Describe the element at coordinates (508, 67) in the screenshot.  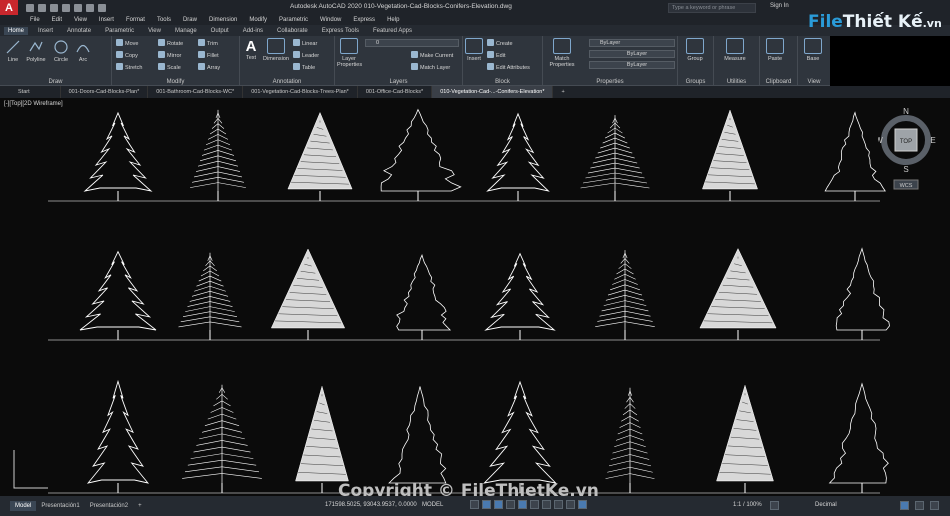
I see `edit-attributes-button: Edit Attributes` at that location.